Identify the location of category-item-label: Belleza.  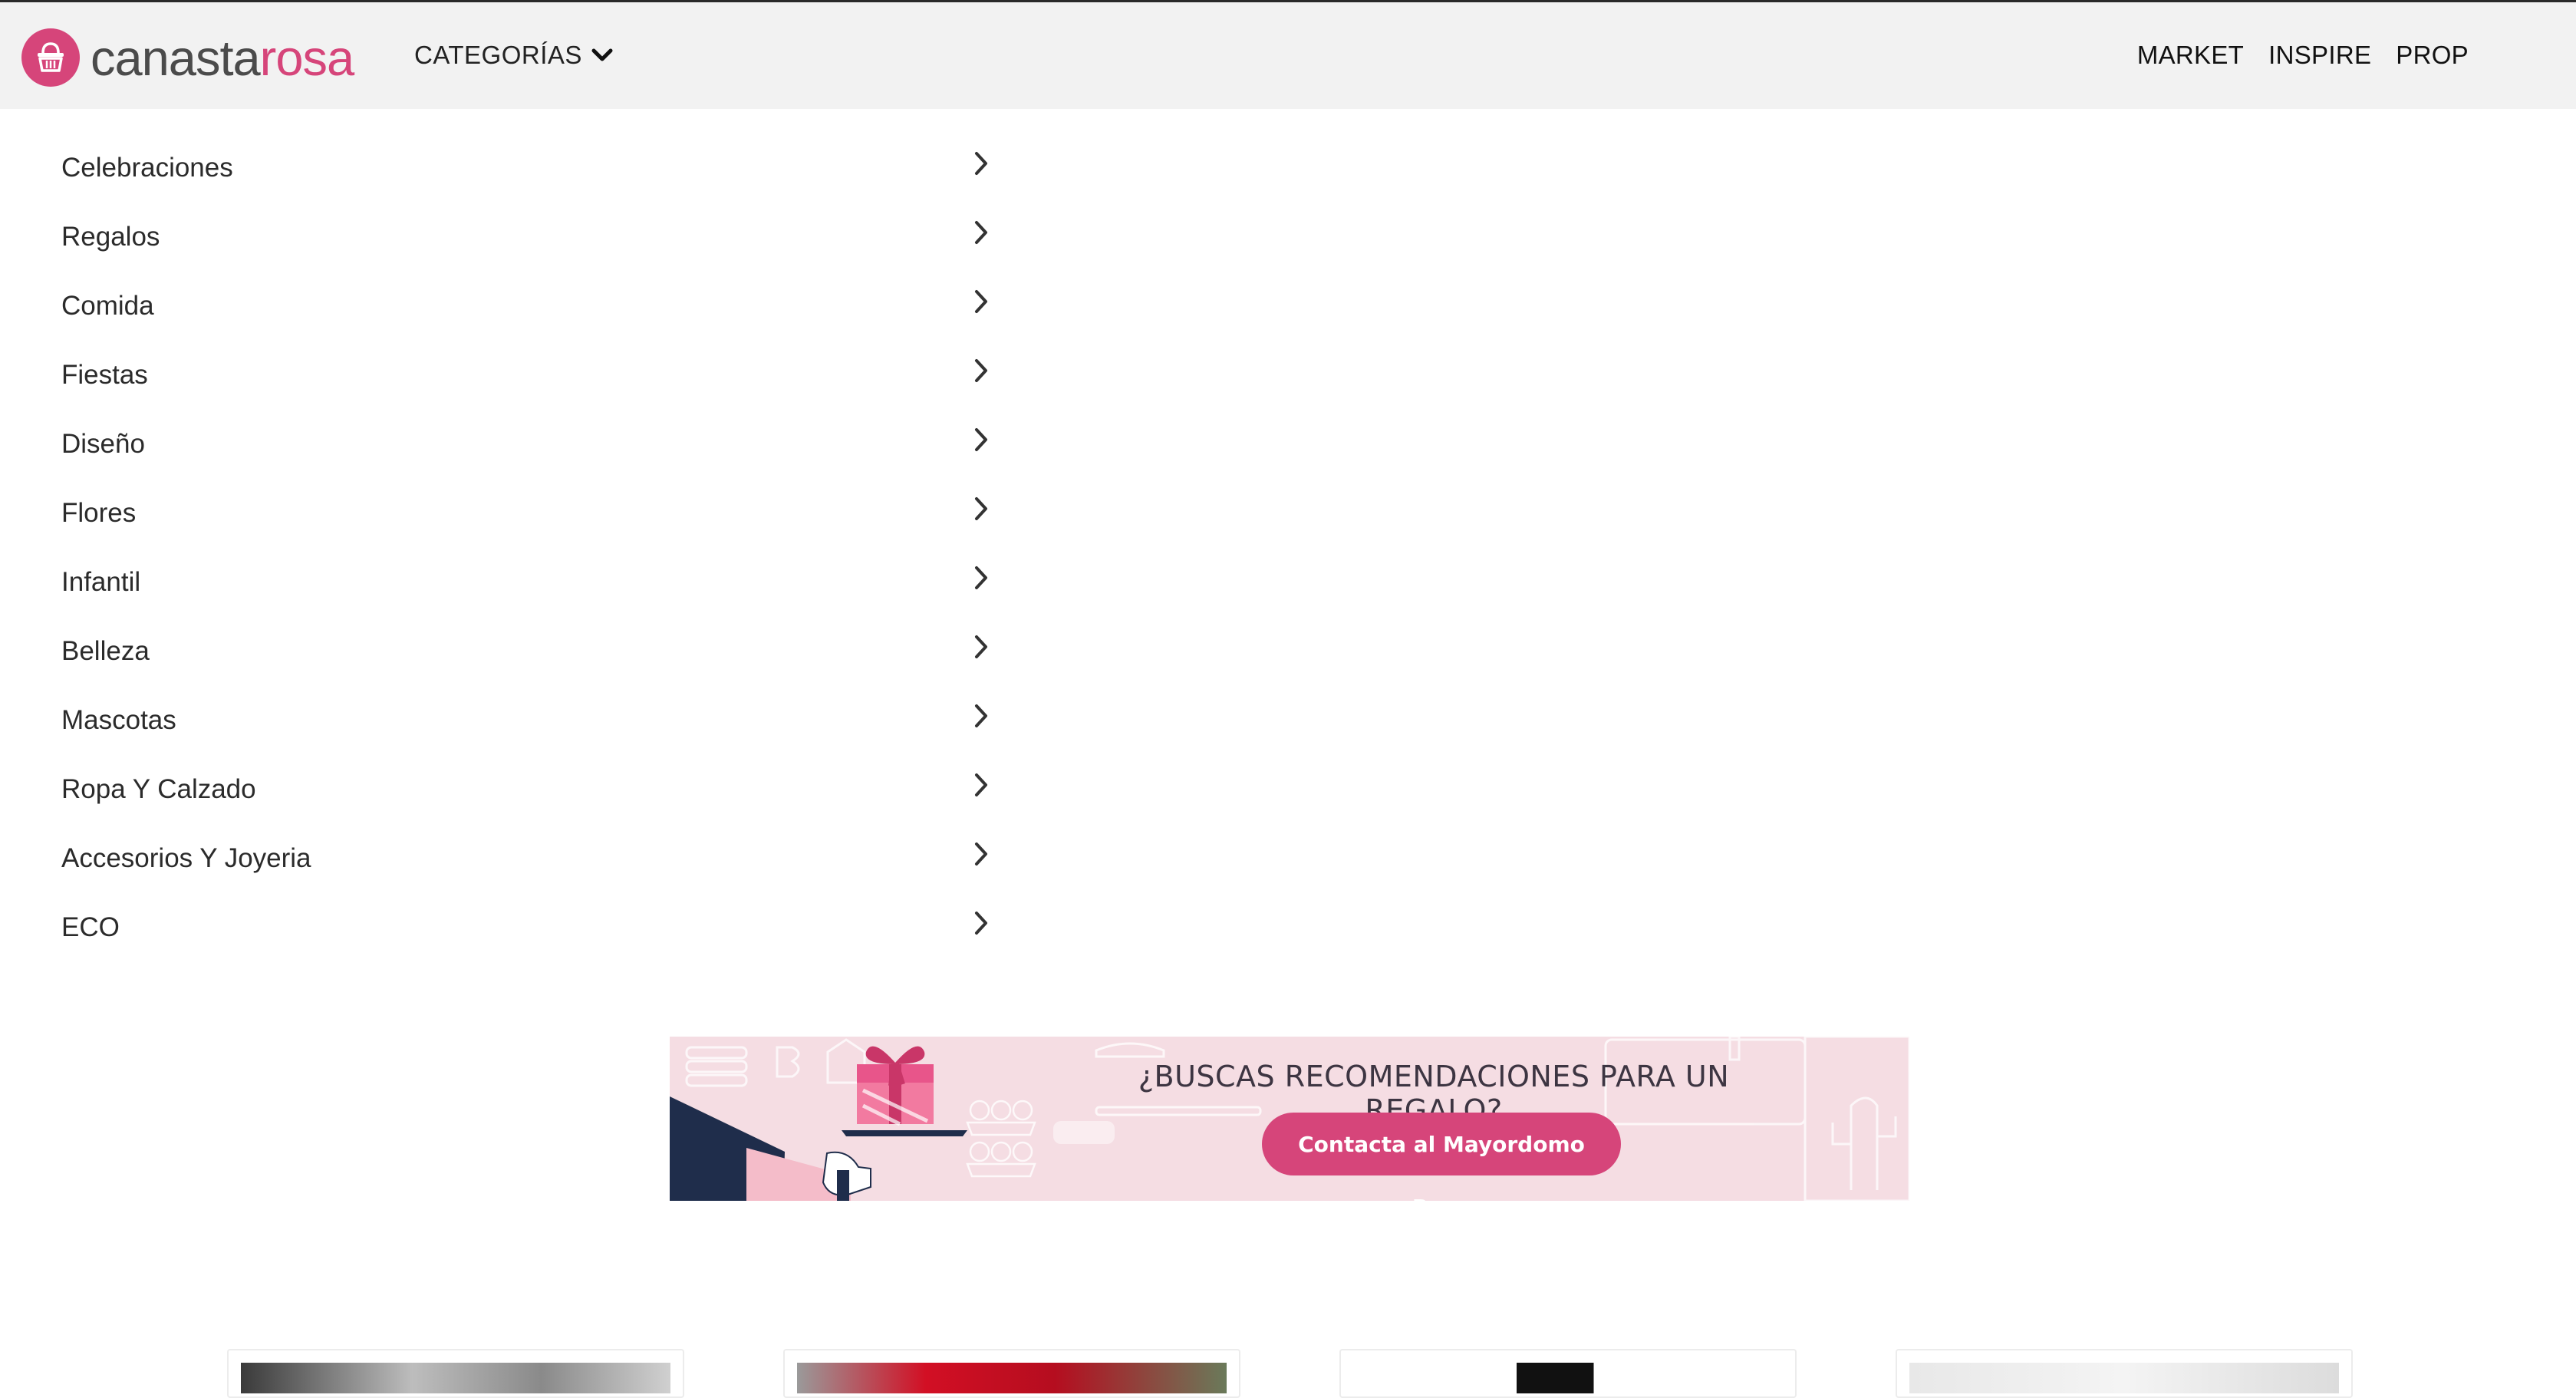
(105, 651).